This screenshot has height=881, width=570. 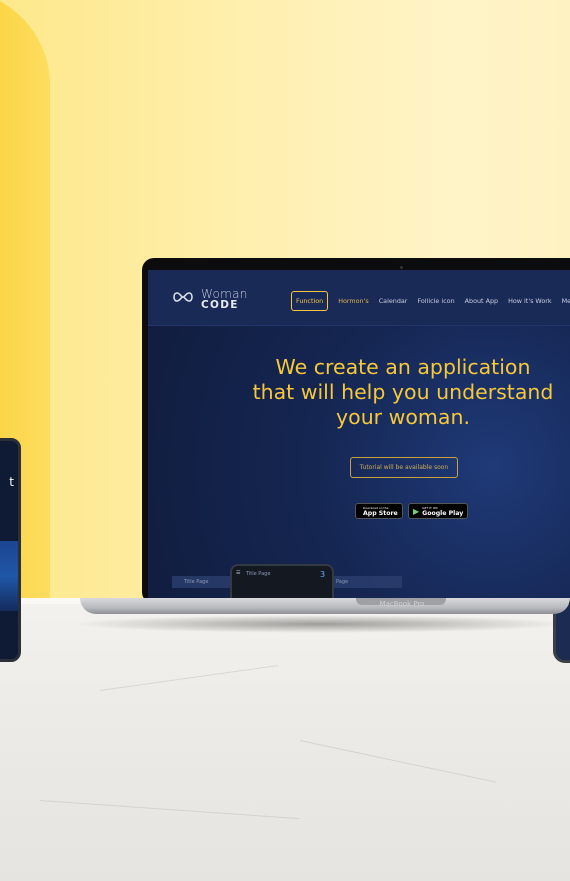 I want to click on nav-about-app: About App, so click(x=481, y=301).